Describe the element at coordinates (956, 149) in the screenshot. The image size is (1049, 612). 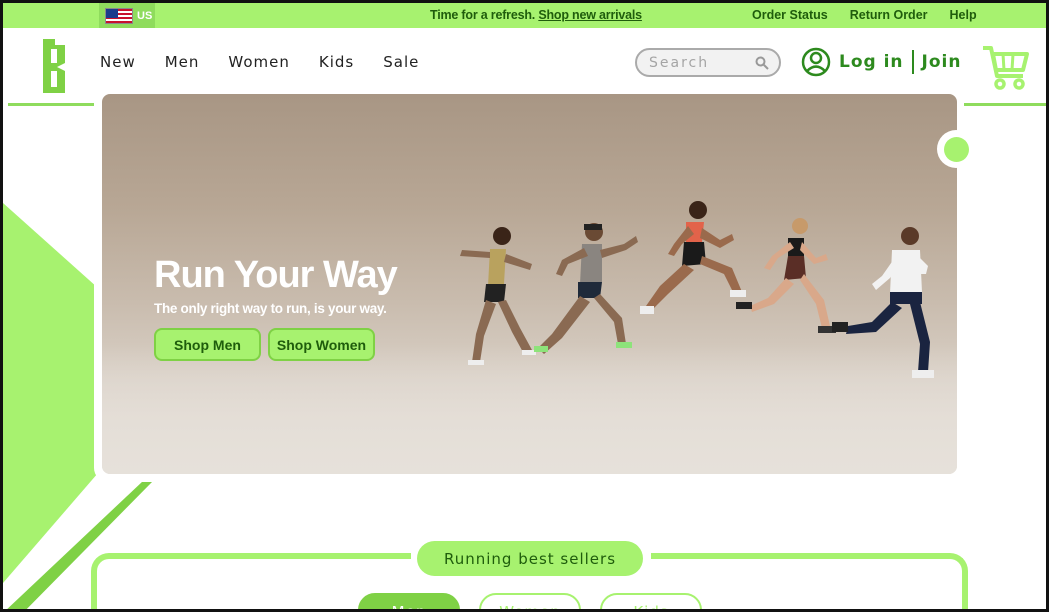
I see `carousel-indicator` at that location.